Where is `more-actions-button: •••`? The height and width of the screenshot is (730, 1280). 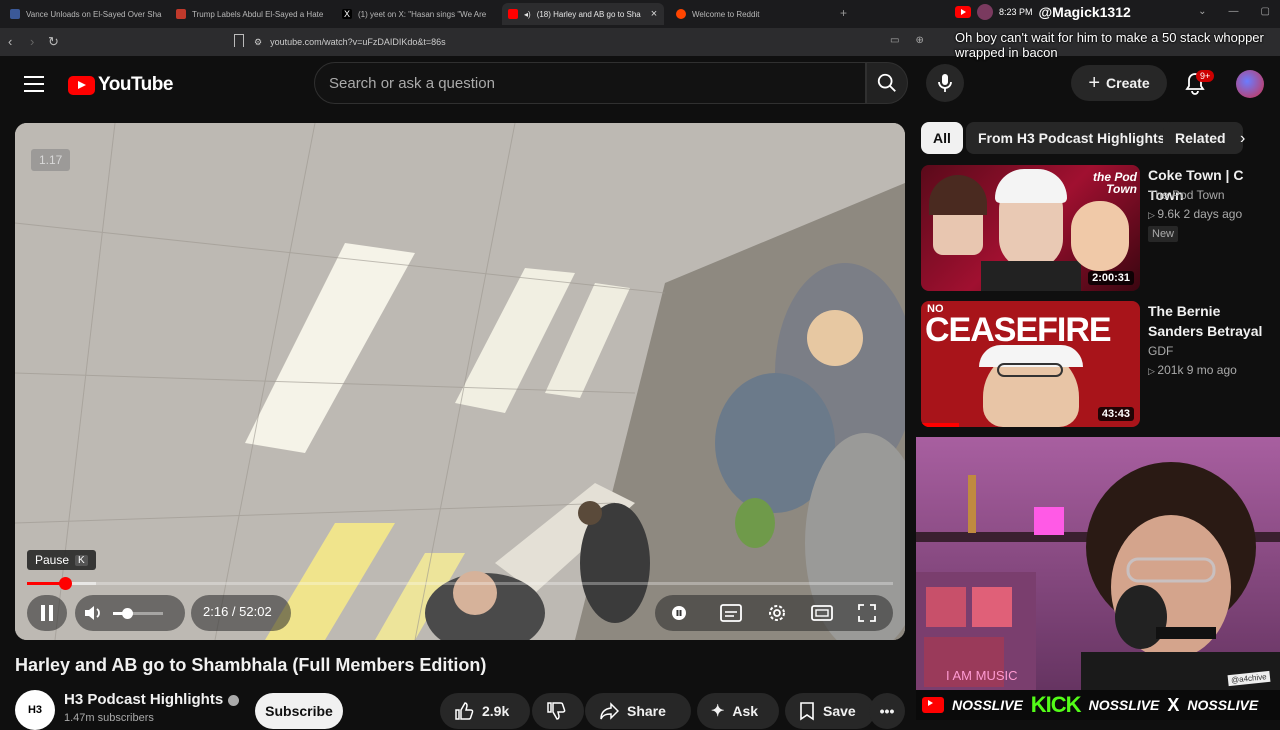 more-actions-button: ••• is located at coordinates (887, 711).